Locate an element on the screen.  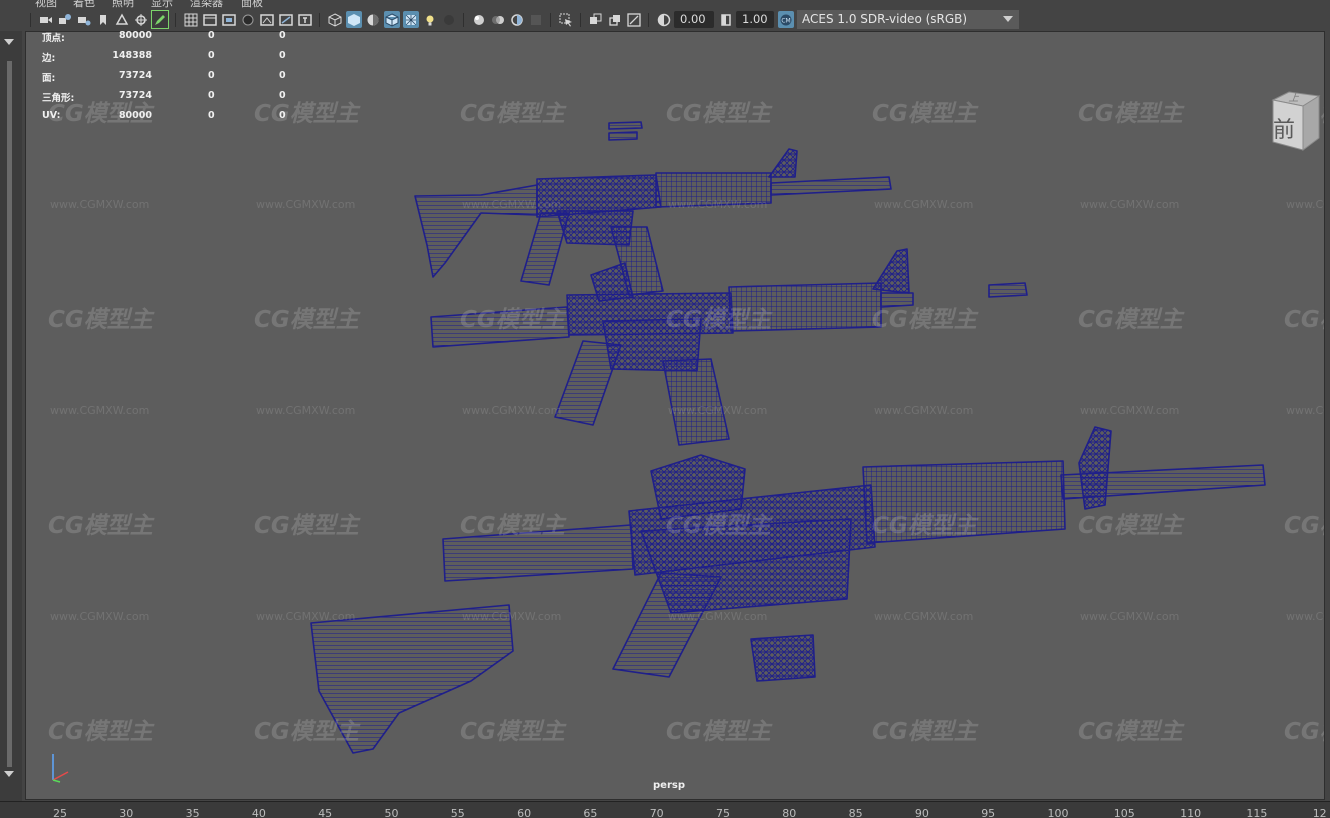
timeline-tick-label: 25 is located at coordinates (60, 812).